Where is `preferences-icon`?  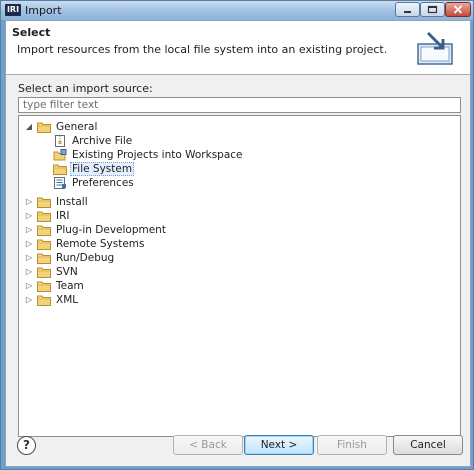
preferences-icon is located at coordinates (60, 183).